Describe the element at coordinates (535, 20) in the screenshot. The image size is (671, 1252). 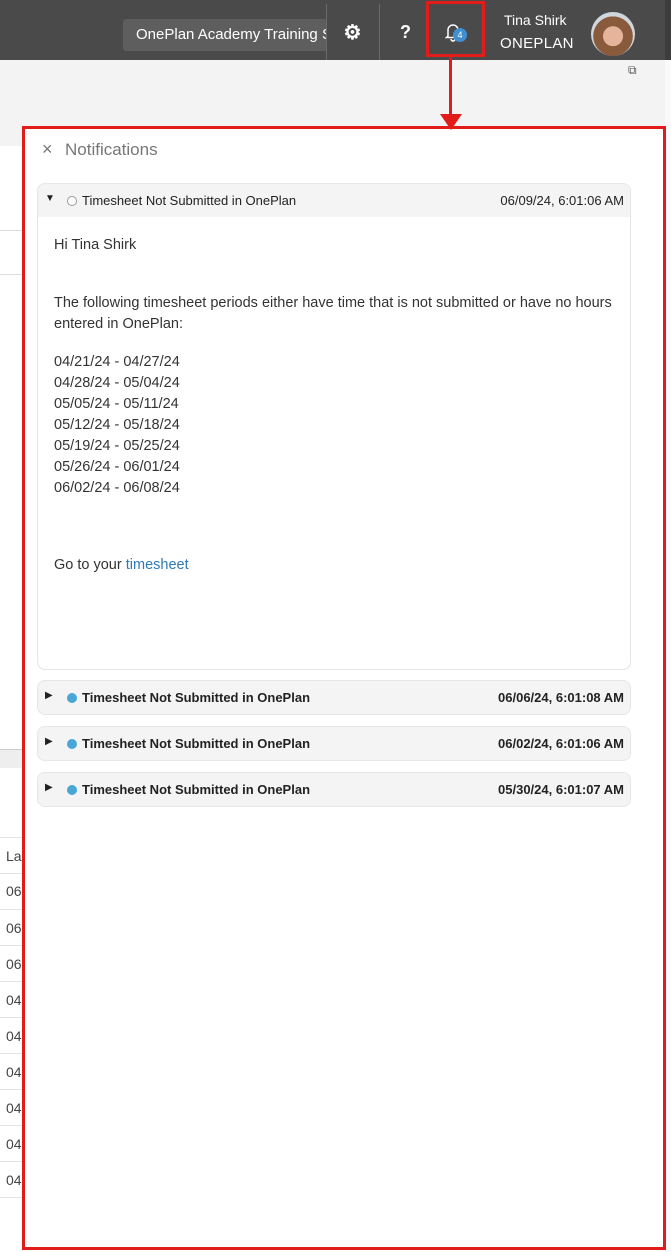
I see `user-name: Tina Shirk` at that location.